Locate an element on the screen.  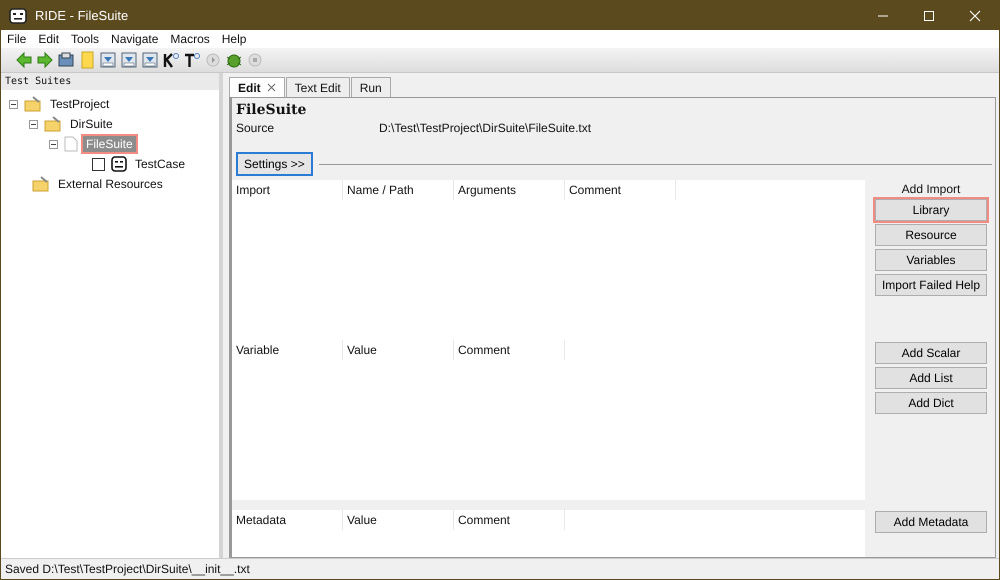
source-path: D:\Test\TestProject\DirSuite\FileSuite.txt is located at coordinates (485, 128).